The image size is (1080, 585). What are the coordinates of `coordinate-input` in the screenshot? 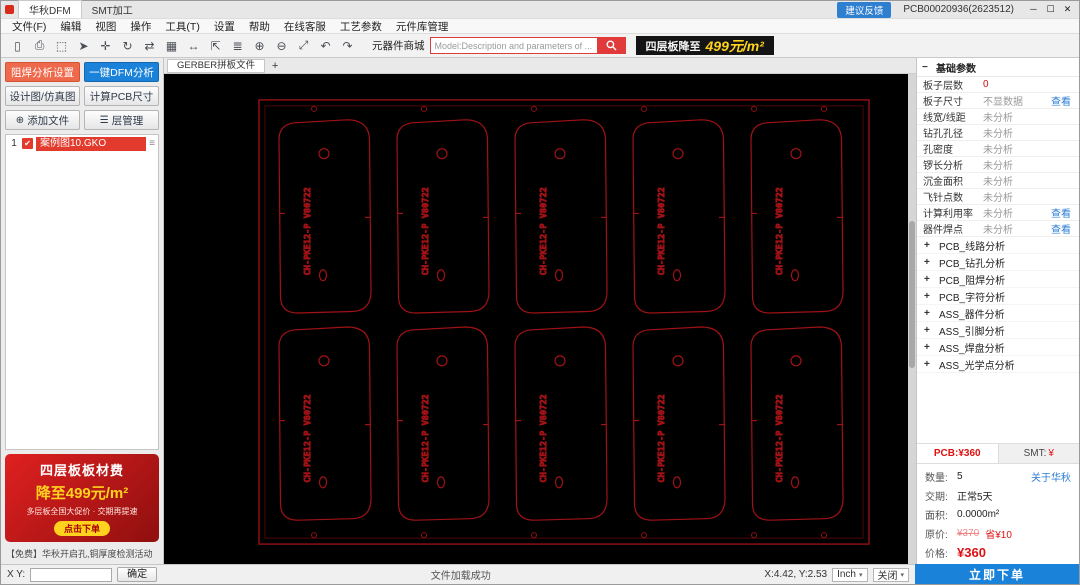 It's located at (71, 574).